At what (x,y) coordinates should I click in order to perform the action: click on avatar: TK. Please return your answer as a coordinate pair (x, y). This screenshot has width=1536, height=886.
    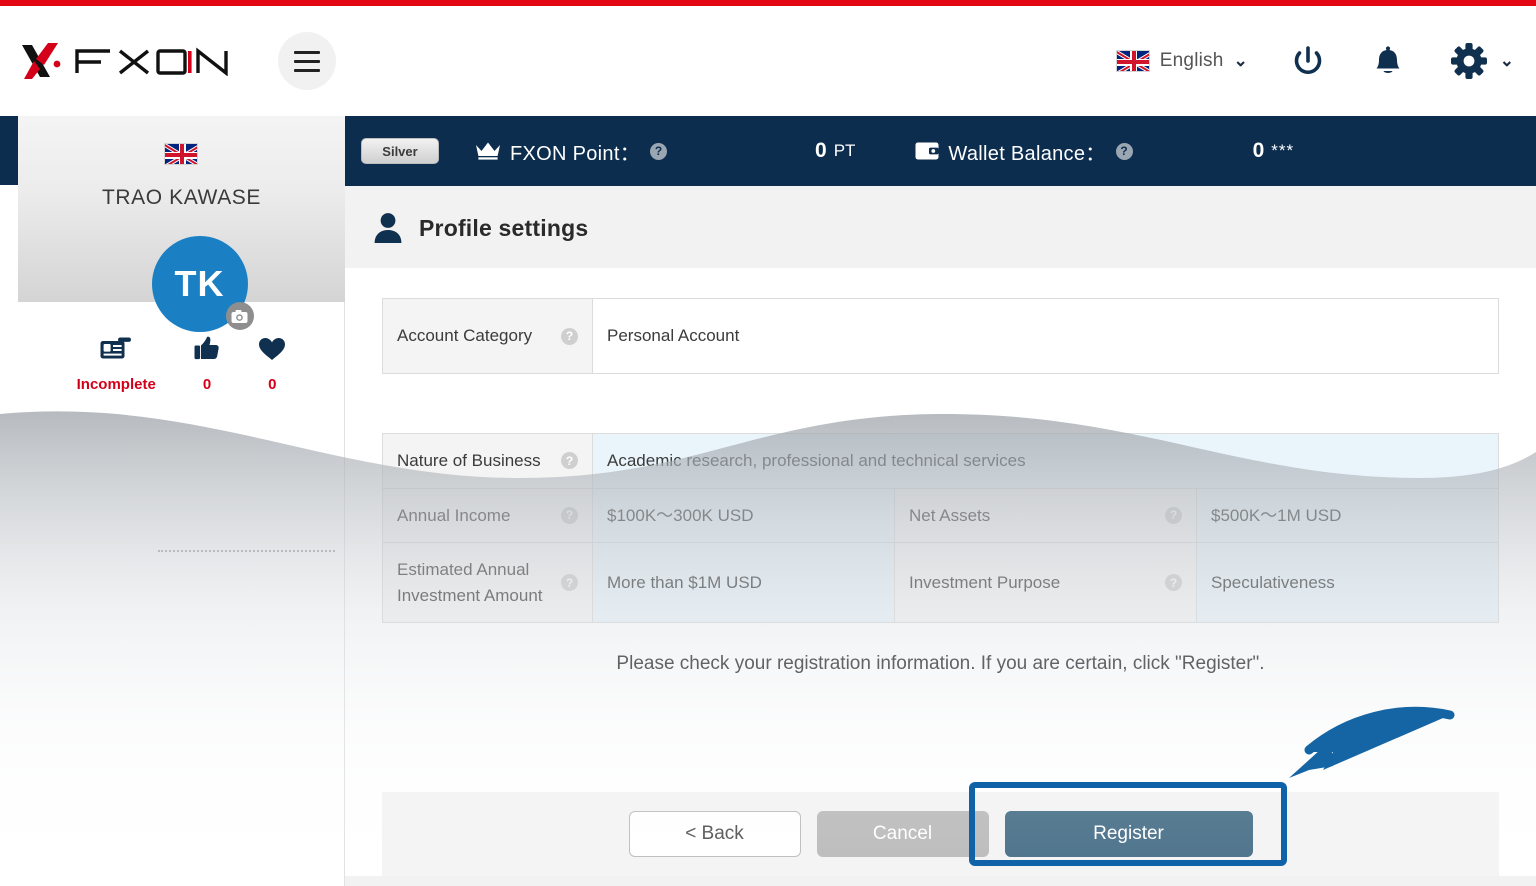
    Looking at the image, I should click on (202, 284).